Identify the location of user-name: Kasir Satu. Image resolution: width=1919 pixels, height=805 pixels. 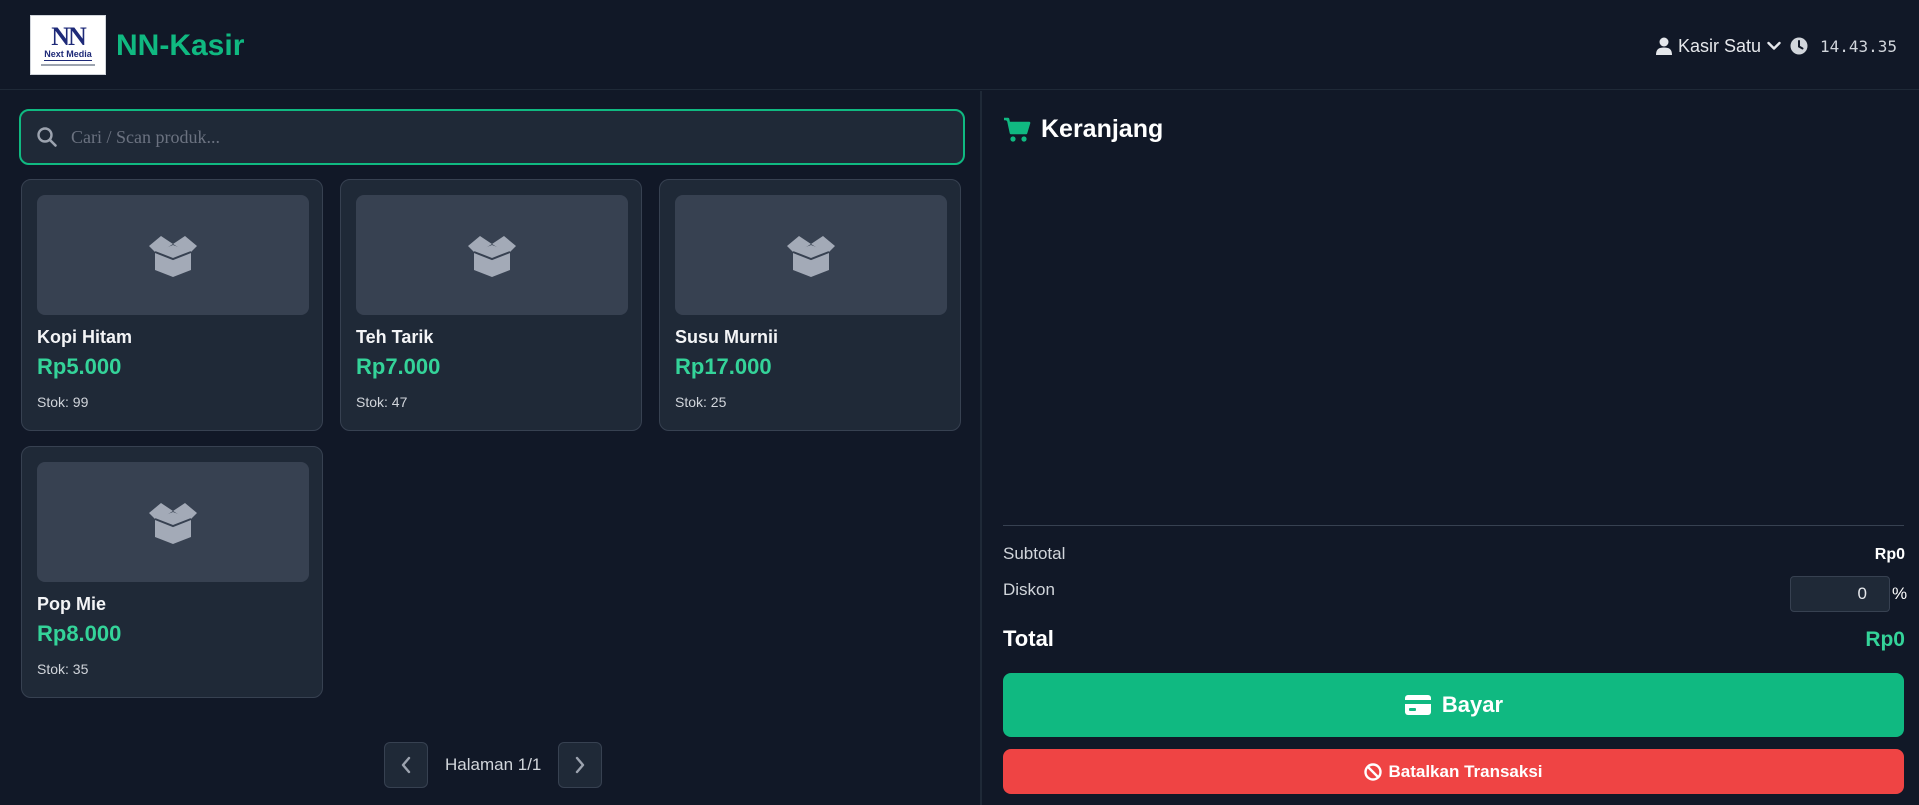
(1720, 45).